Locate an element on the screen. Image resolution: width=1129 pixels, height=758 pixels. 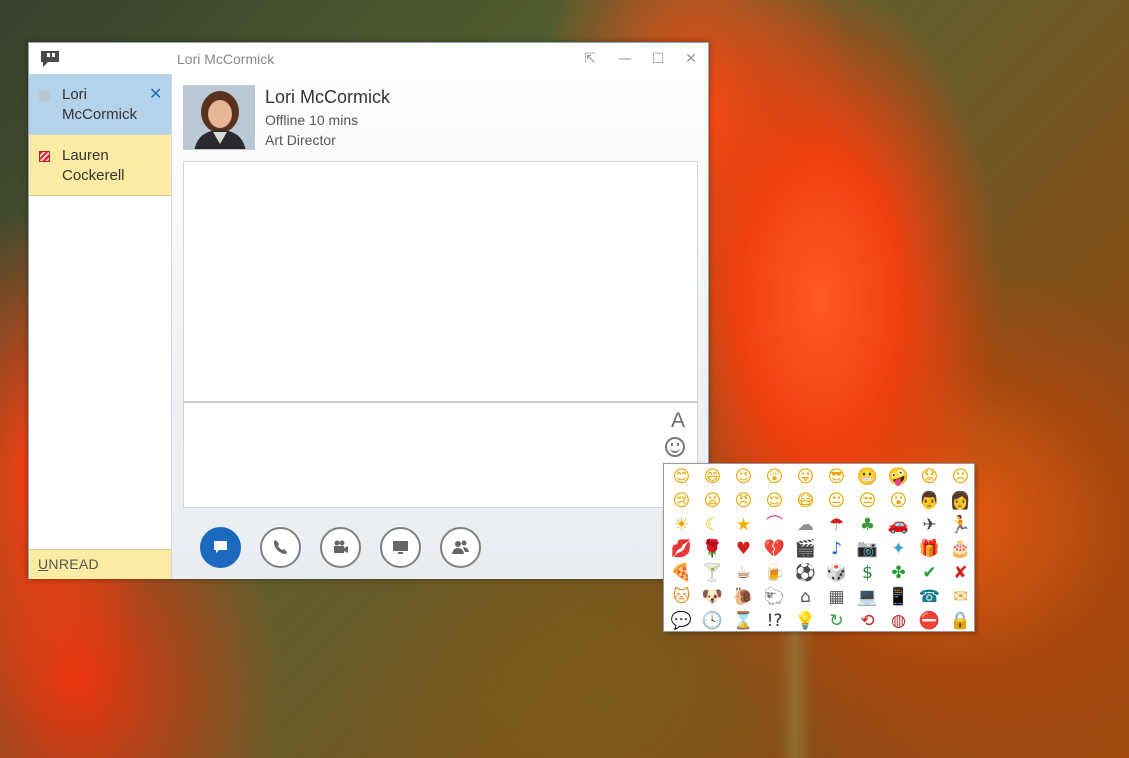
emoticon-item: 🕓 is located at coordinates (712, 621).